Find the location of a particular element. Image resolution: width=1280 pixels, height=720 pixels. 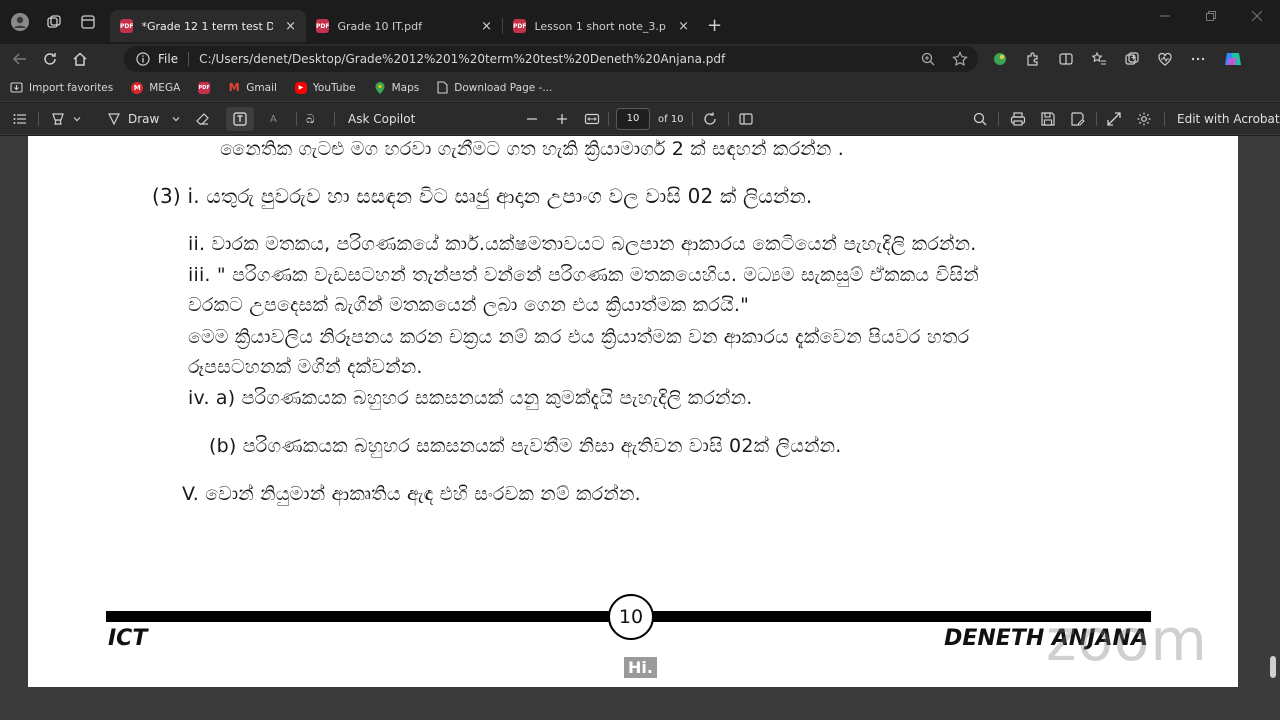

extensions-area is located at coordinates (1117, 59).